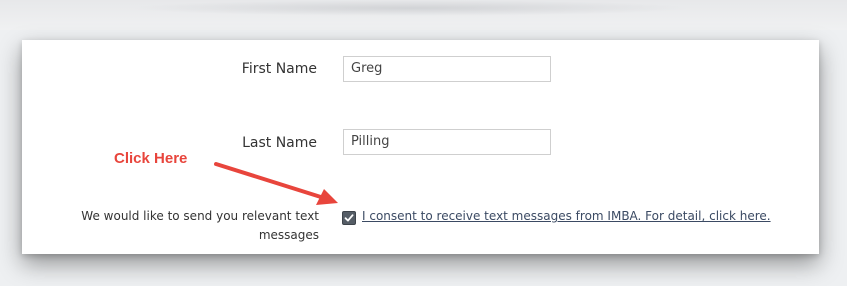  I want to click on page-background-gutter, so click(832, 158).